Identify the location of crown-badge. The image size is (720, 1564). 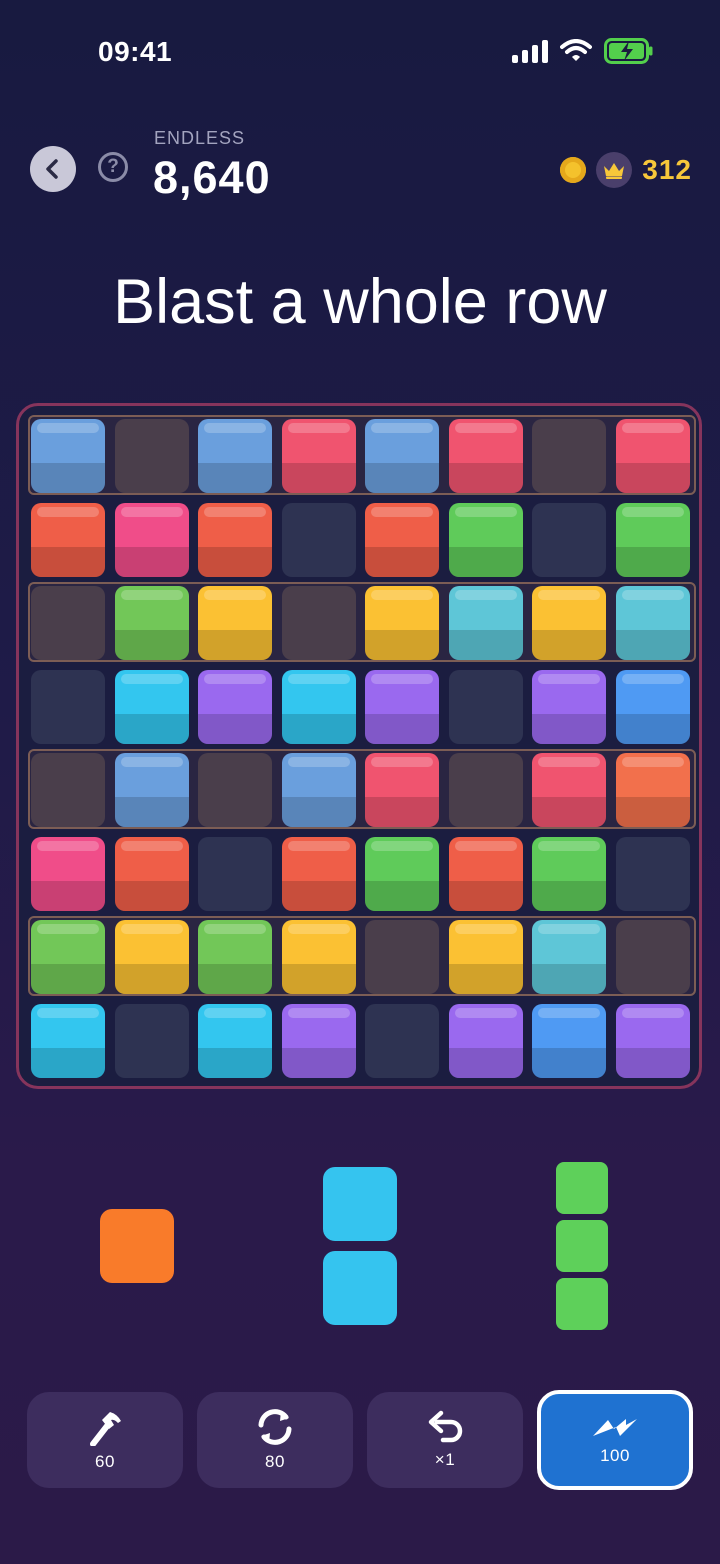
(614, 170).